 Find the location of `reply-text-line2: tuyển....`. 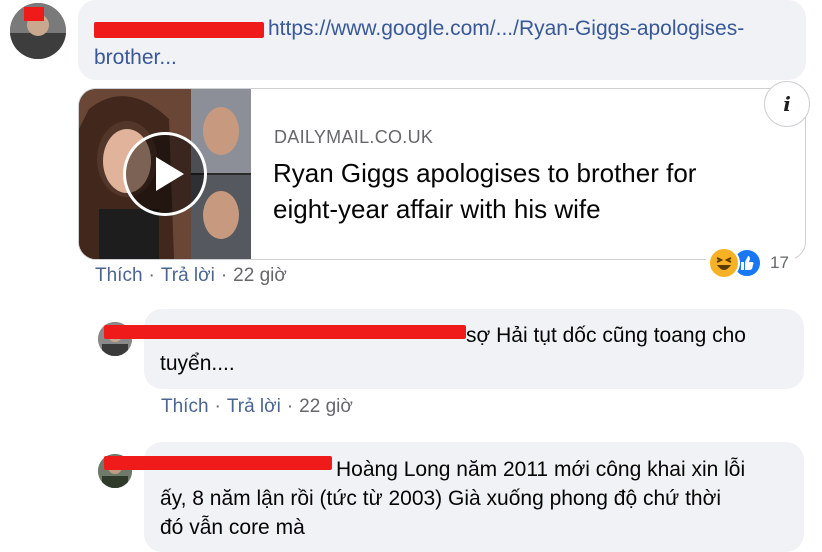

reply-text-line2: tuyển.... is located at coordinates (197, 363).